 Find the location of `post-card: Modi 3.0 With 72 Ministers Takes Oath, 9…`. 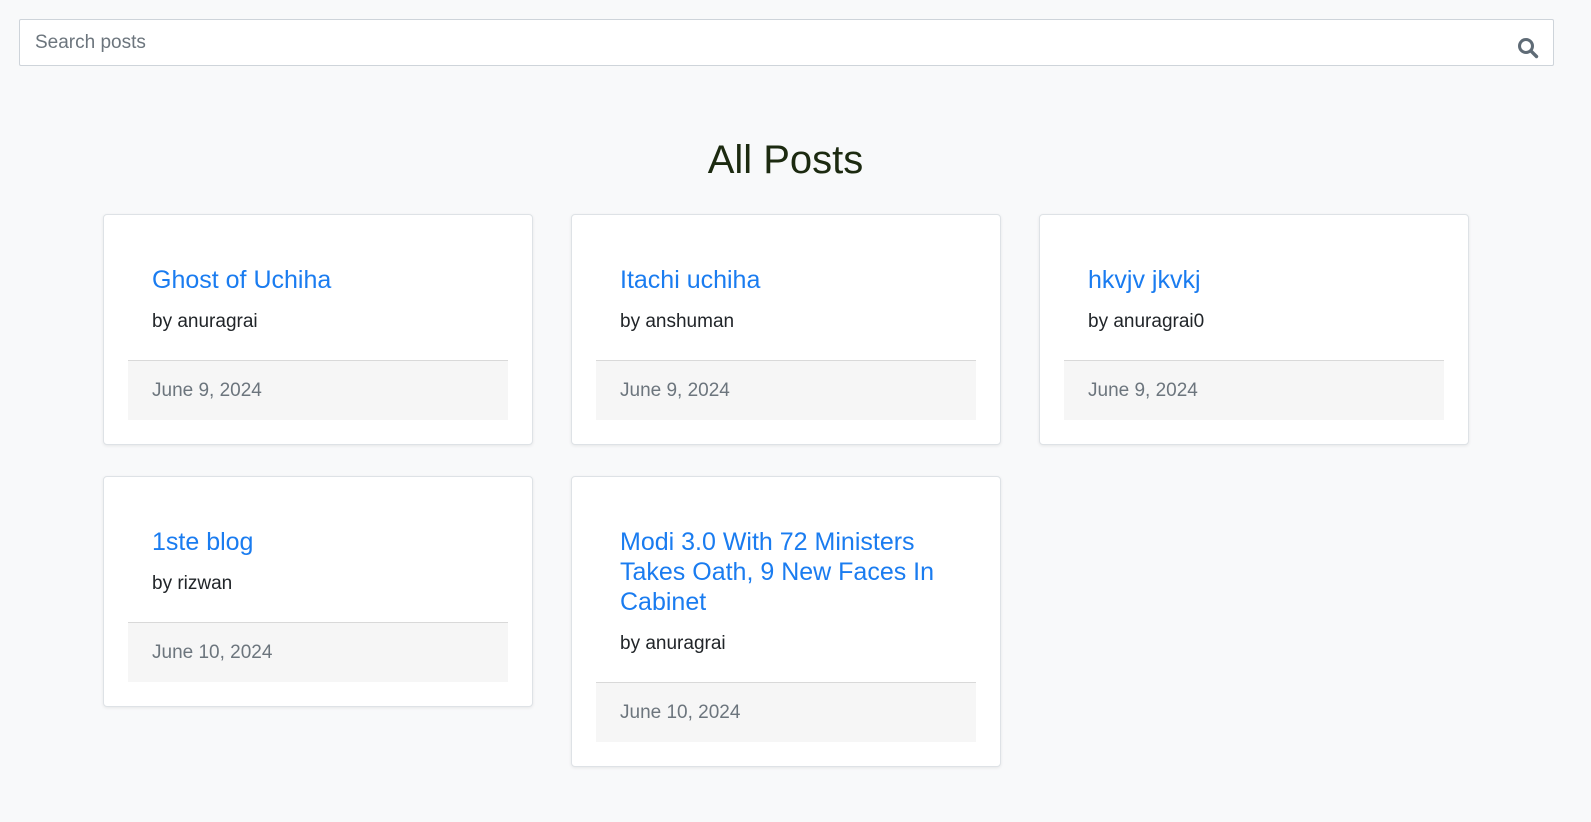

post-card: Modi 3.0 With 72 Ministers Takes Oath, 9… is located at coordinates (786, 621).